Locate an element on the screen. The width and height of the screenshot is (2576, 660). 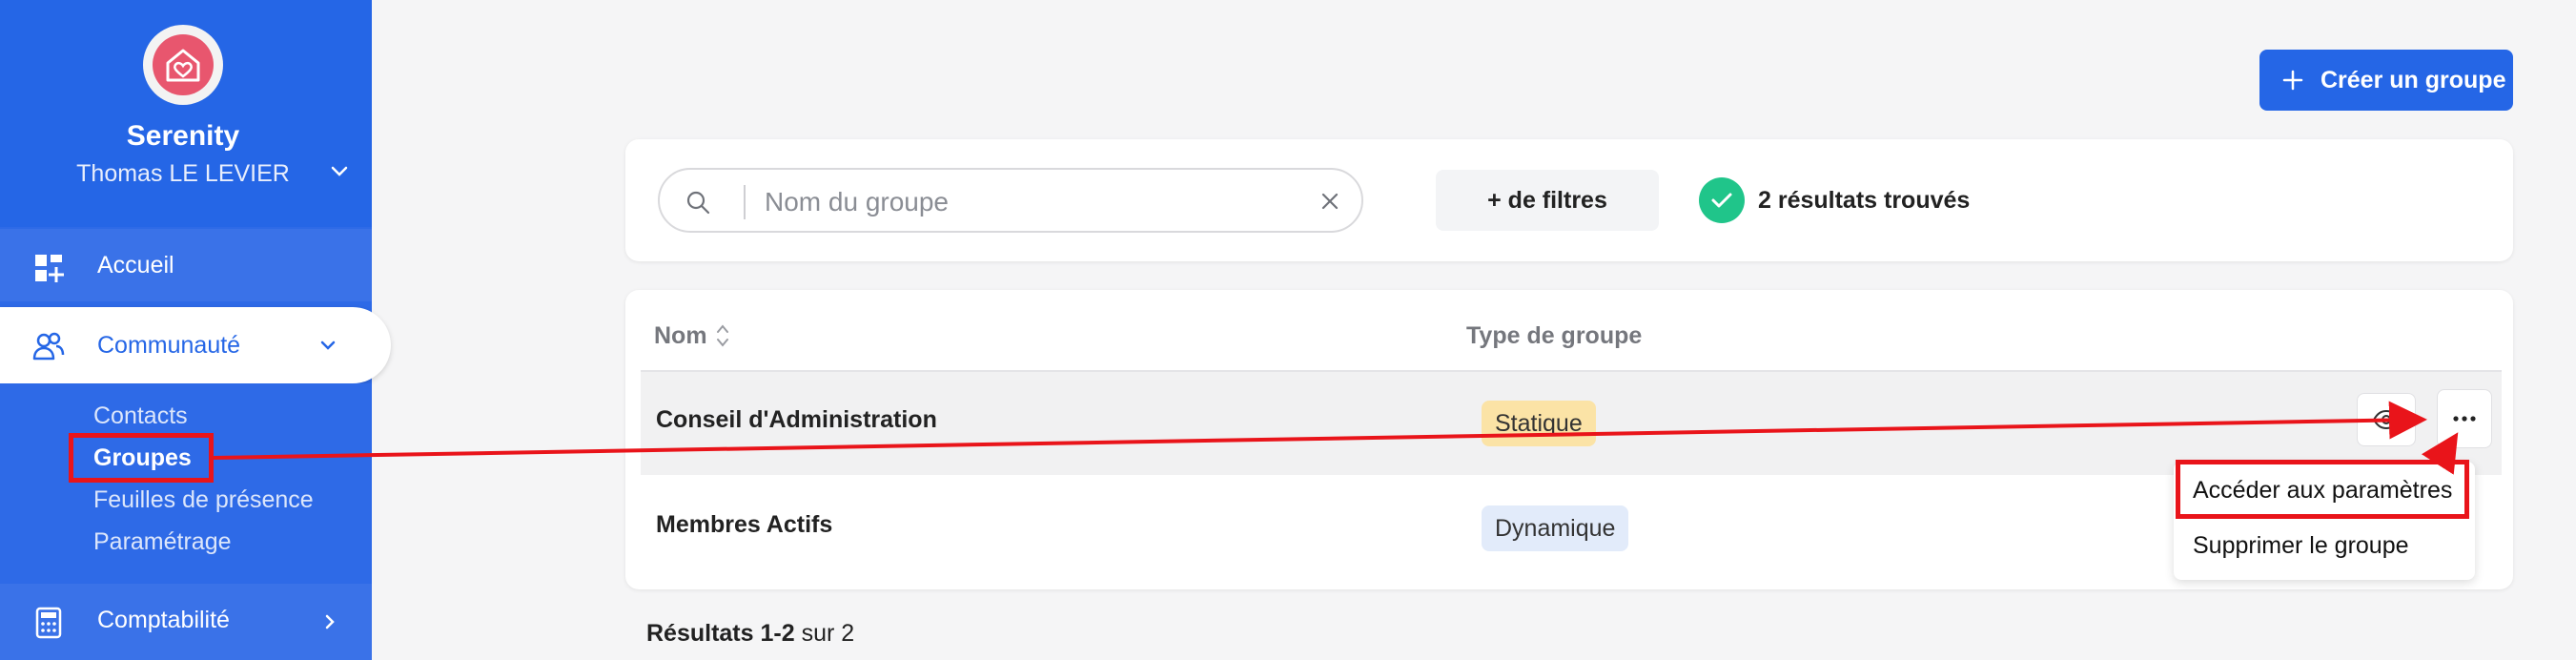
more-actions-button is located at coordinates (2464, 419).